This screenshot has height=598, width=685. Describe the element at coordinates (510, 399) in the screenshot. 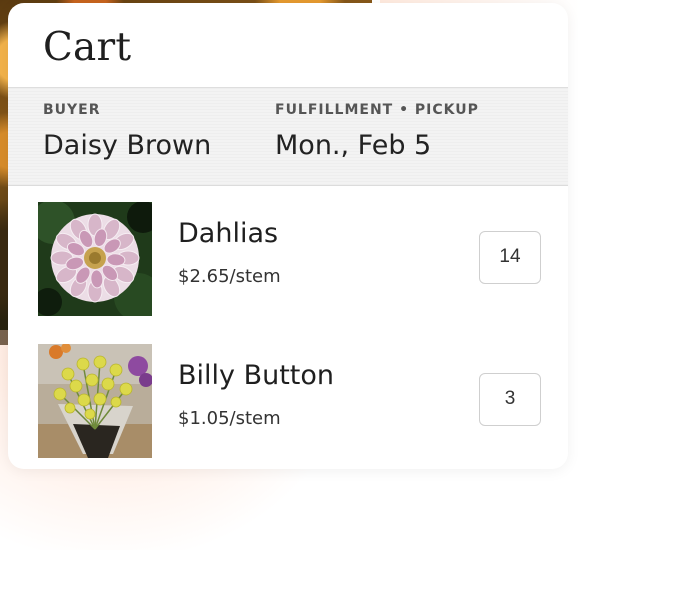

I see `quantity-input: 3` at that location.